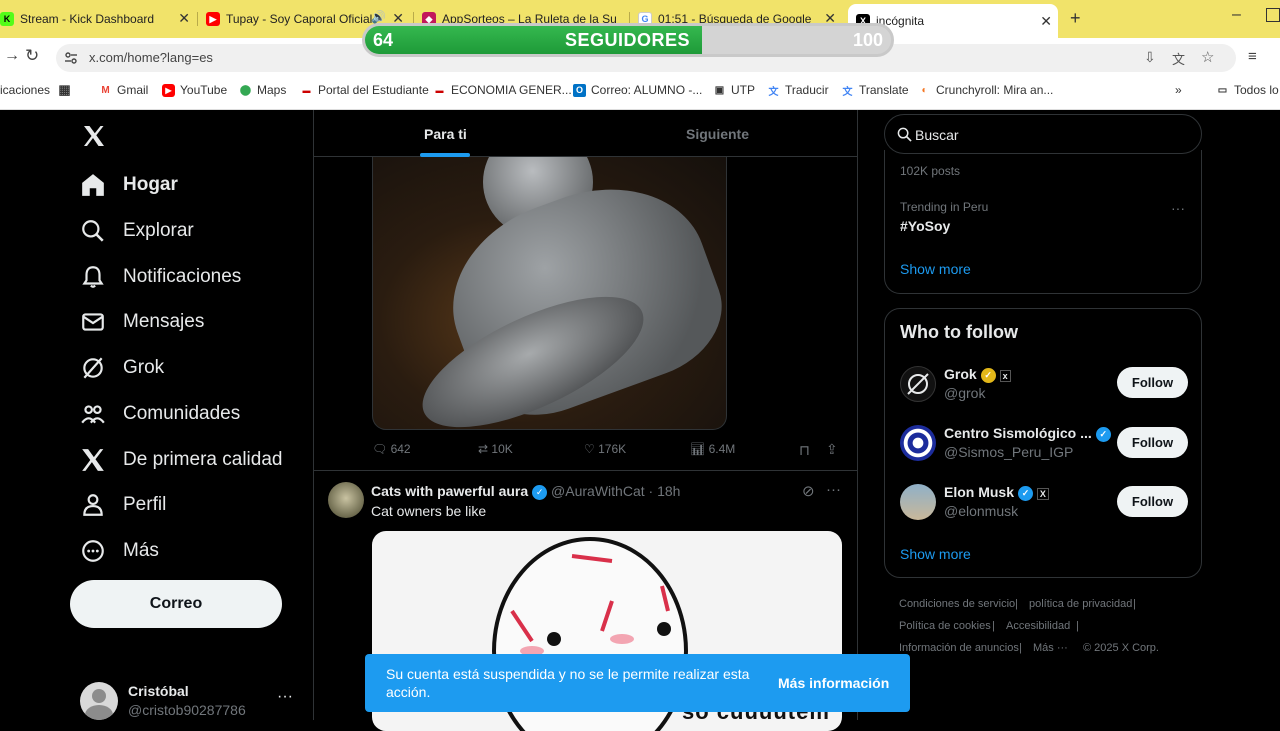 The height and width of the screenshot is (731, 1280). What do you see at coordinates (164, 321) in the screenshot?
I see `nav-label: Mensajes` at bounding box center [164, 321].